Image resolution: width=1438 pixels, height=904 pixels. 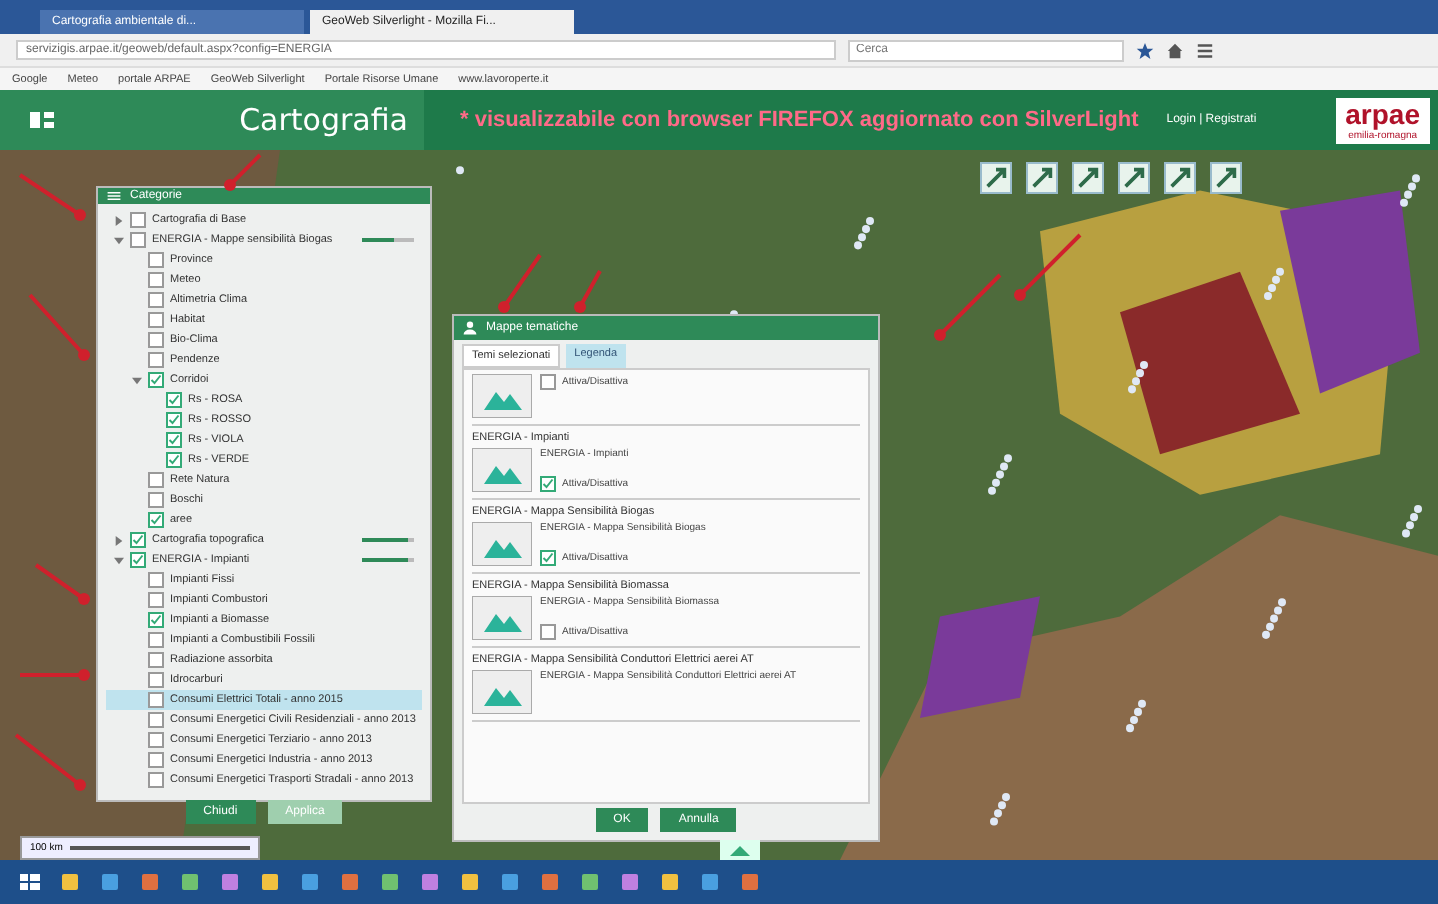 What do you see at coordinates (323, 120) in the screenshot?
I see `app-title: Cartografia` at bounding box center [323, 120].